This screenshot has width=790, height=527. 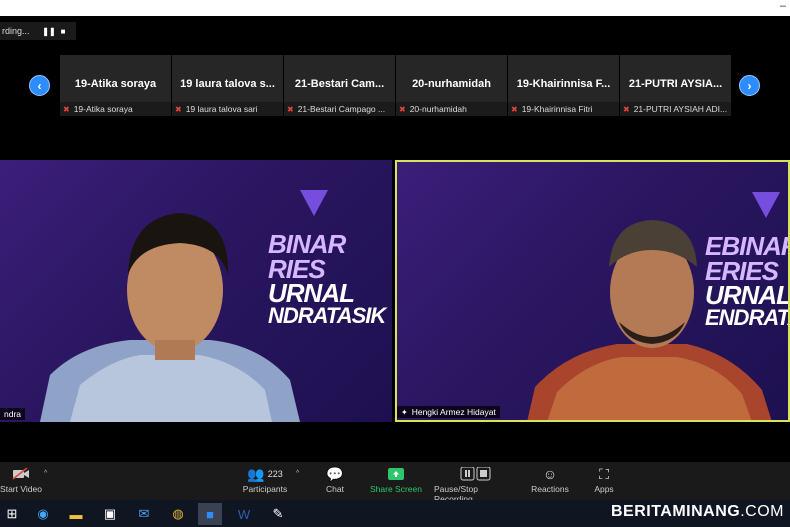 I want to click on participants-button: 👥 223 Participants, so click(x=265, y=479).